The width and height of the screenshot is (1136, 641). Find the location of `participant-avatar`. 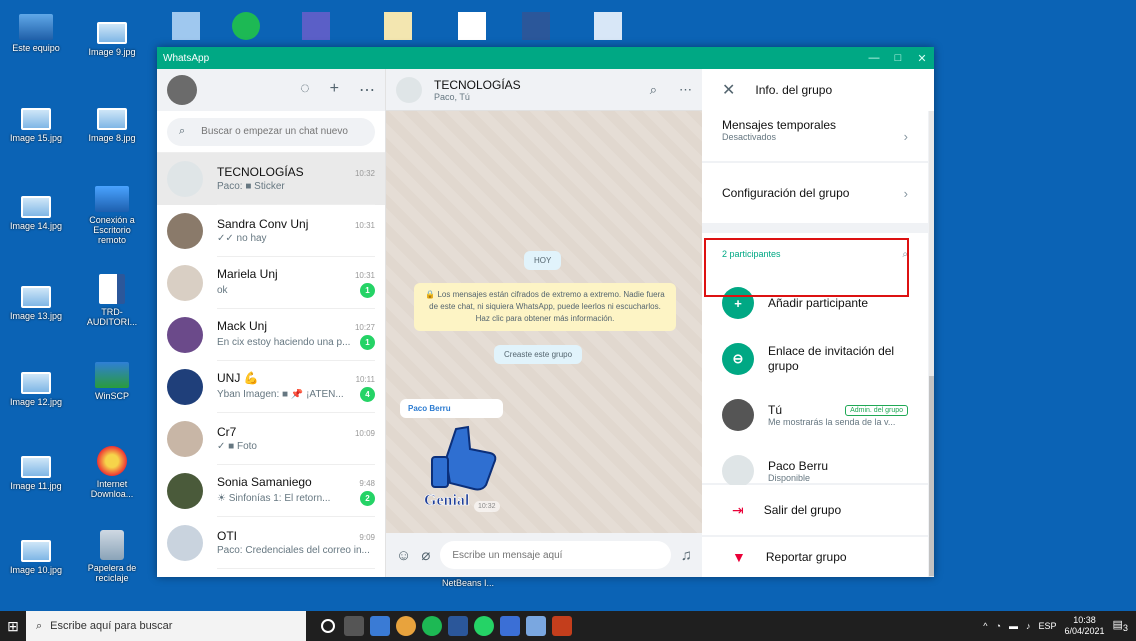

participant-avatar is located at coordinates (738, 415).